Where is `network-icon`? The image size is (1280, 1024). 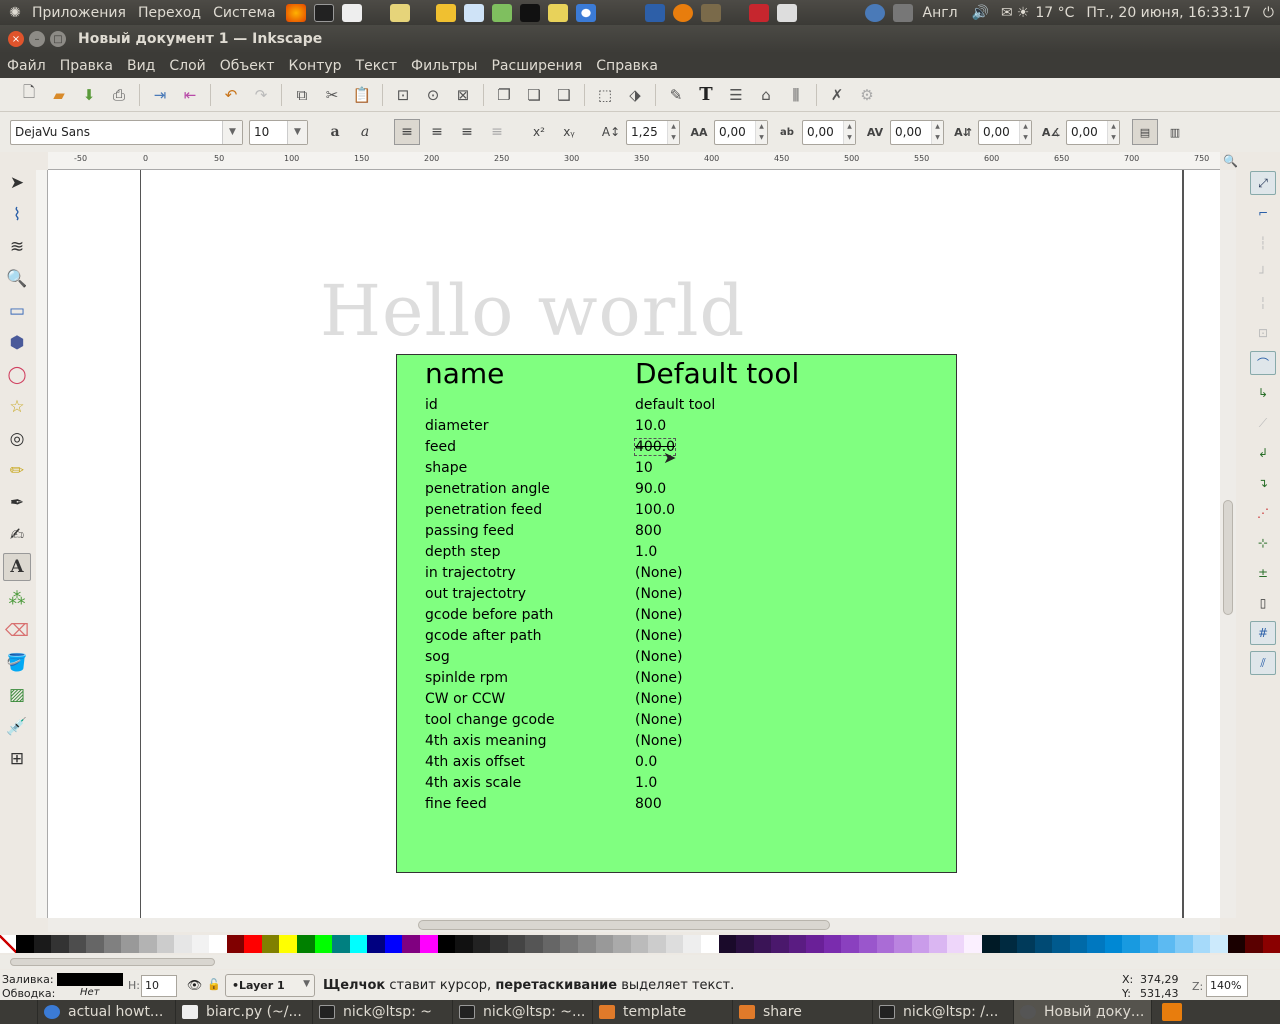 network-icon is located at coordinates (874, 12).